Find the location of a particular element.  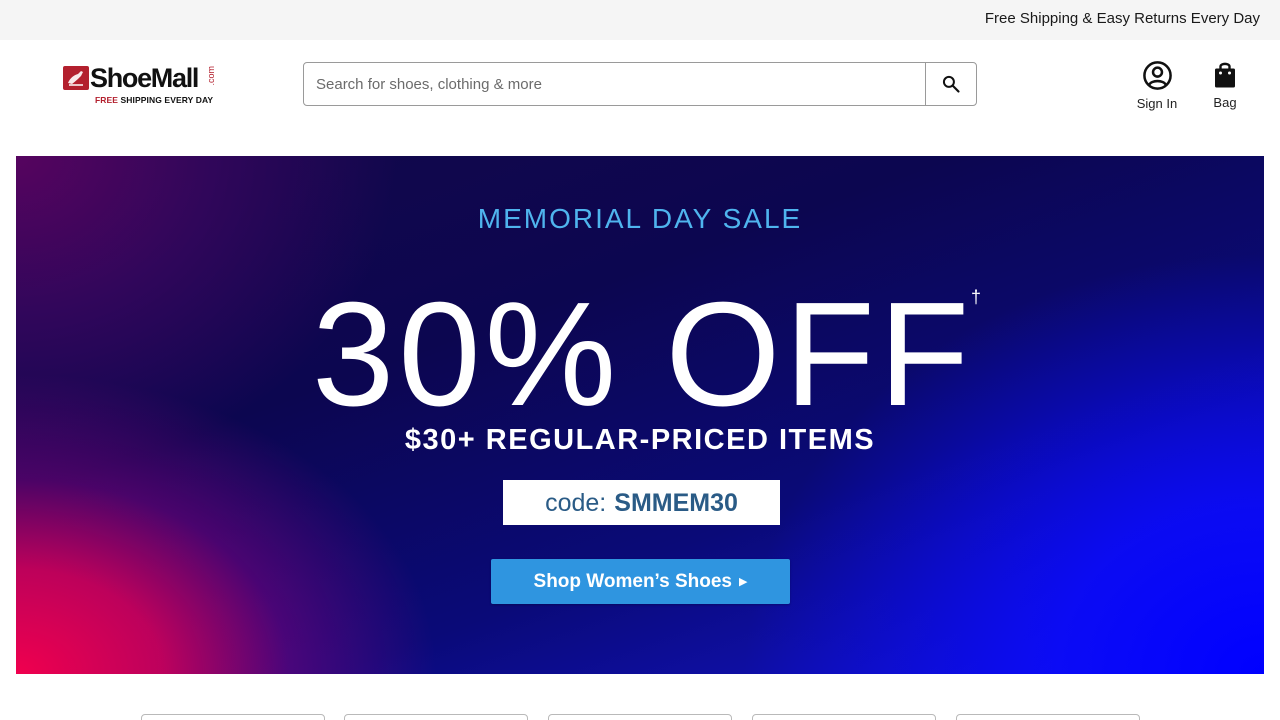

logo-tagline: FREE SHIPPING EVERY DAY is located at coordinates (154, 100).